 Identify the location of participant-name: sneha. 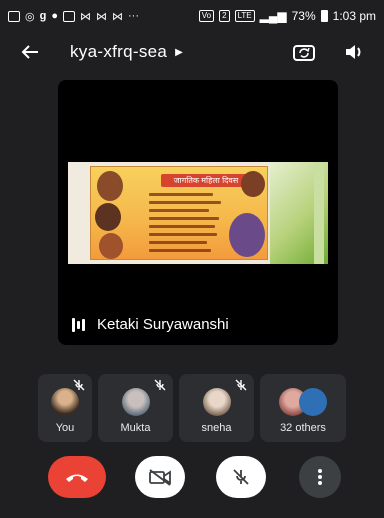
(216, 428).